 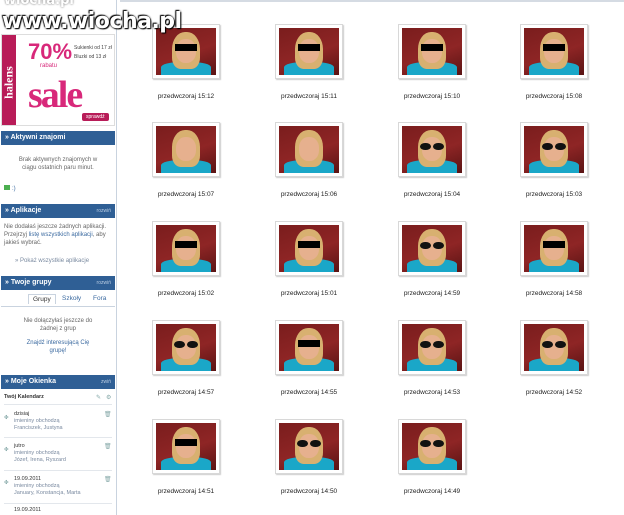 I want to click on apps-list-link: listę wszystkich aplikacji, so click(x=61, y=235).